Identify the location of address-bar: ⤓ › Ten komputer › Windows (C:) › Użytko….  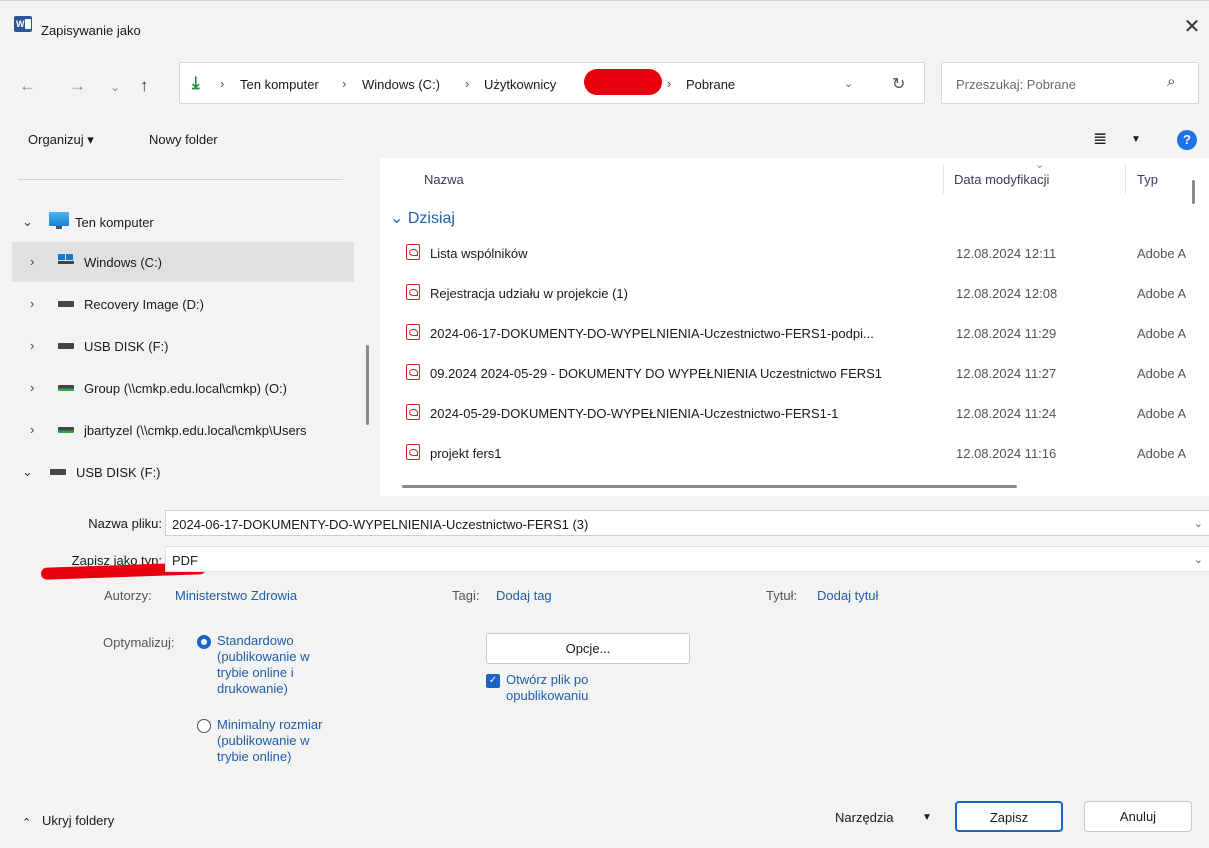
(552, 83).